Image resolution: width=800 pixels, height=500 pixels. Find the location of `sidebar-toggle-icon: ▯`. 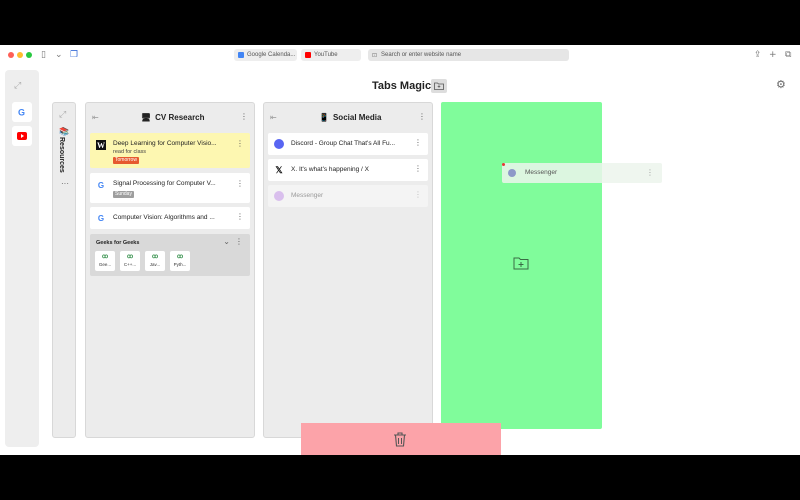

sidebar-toggle-icon: ▯ is located at coordinates (43, 55).